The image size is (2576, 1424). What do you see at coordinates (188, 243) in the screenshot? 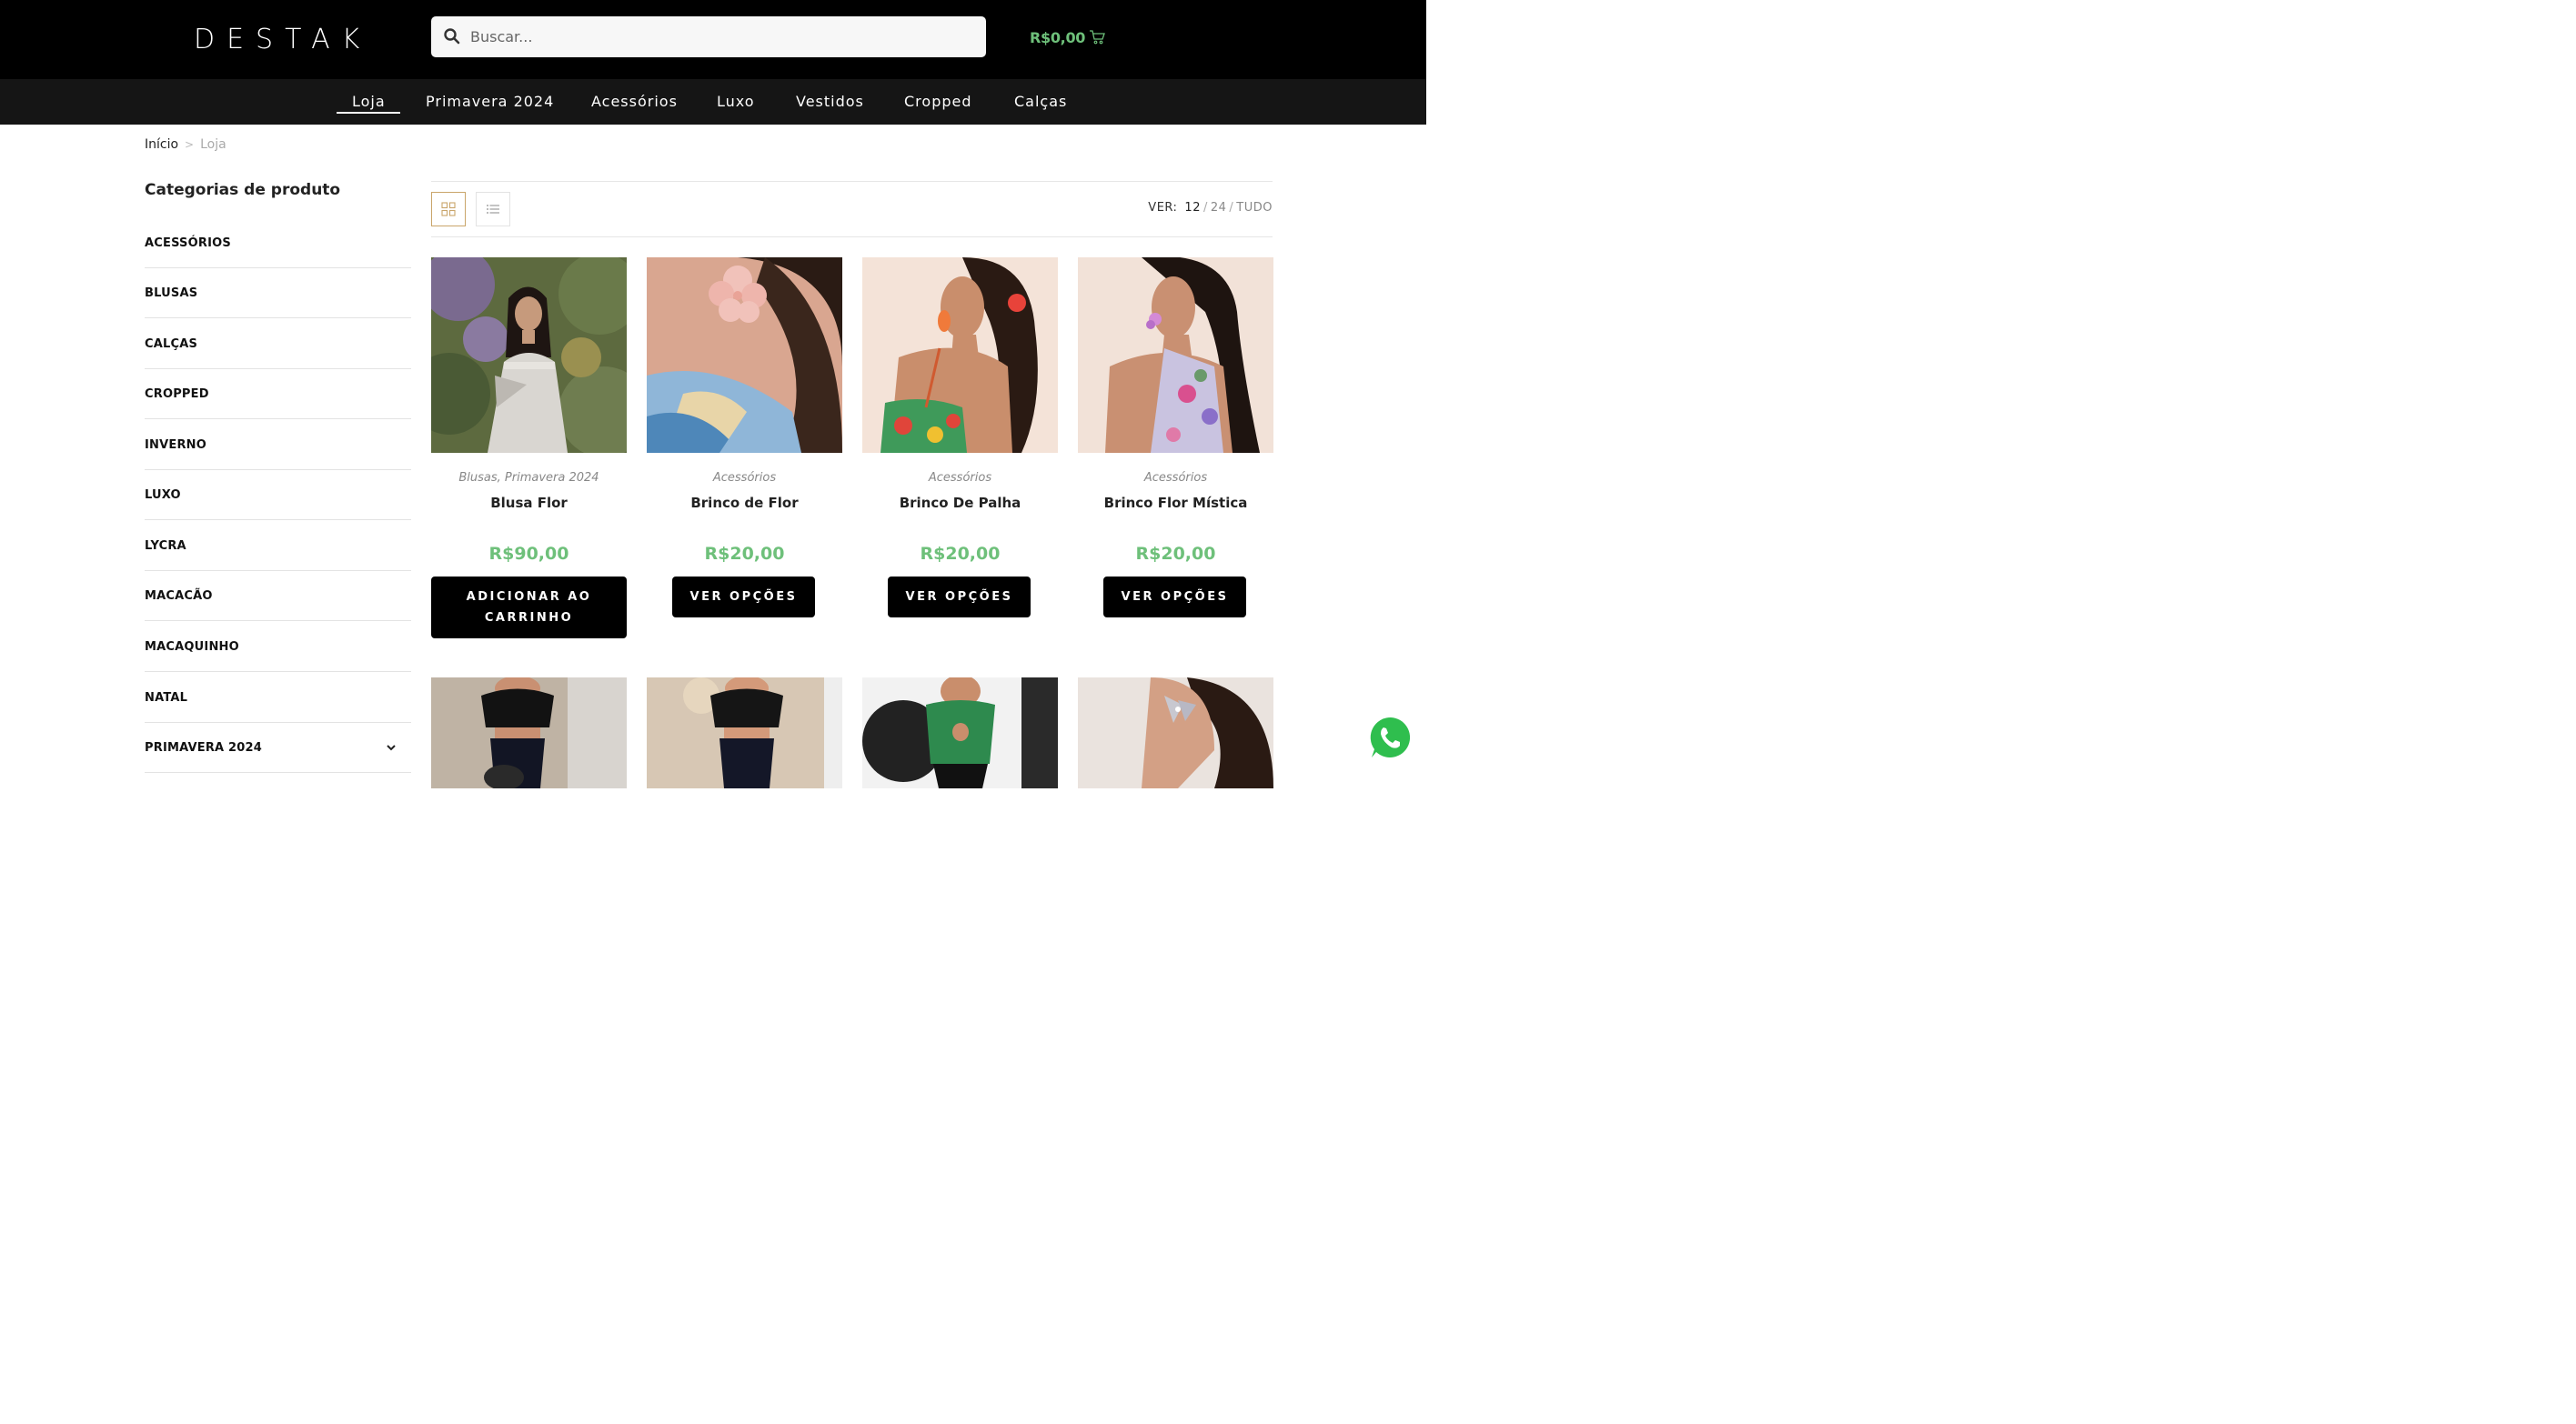
I see `category-label: ACESSÓRIOS` at bounding box center [188, 243].